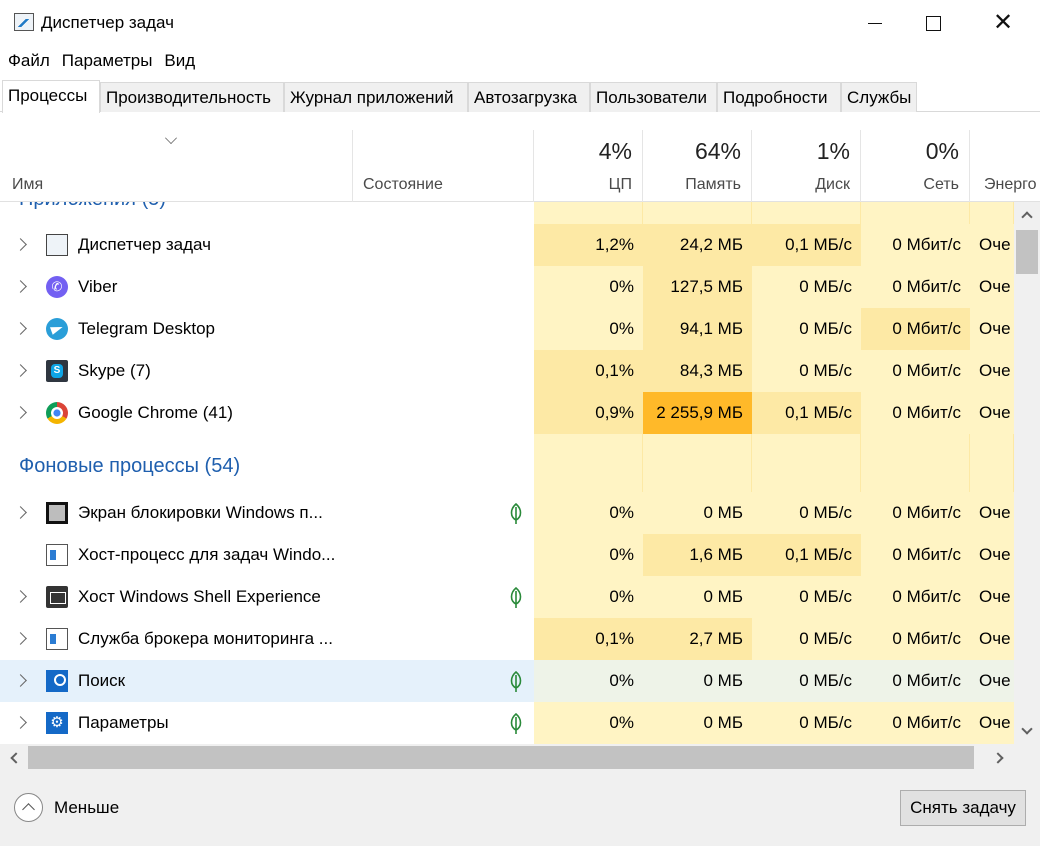 The image size is (1040, 846). I want to click on column-network-label: Сеть, so click(941, 184).